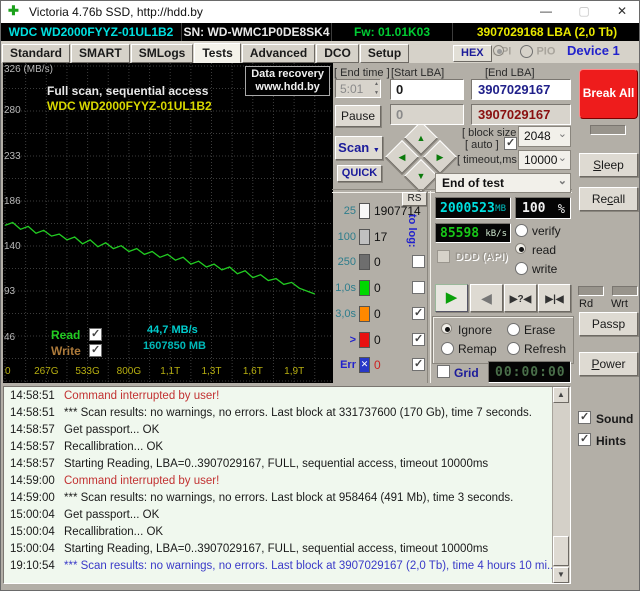  What do you see at coordinates (382, 340) in the screenshot?
I see `hist-row->: >0` at bounding box center [382, 340].